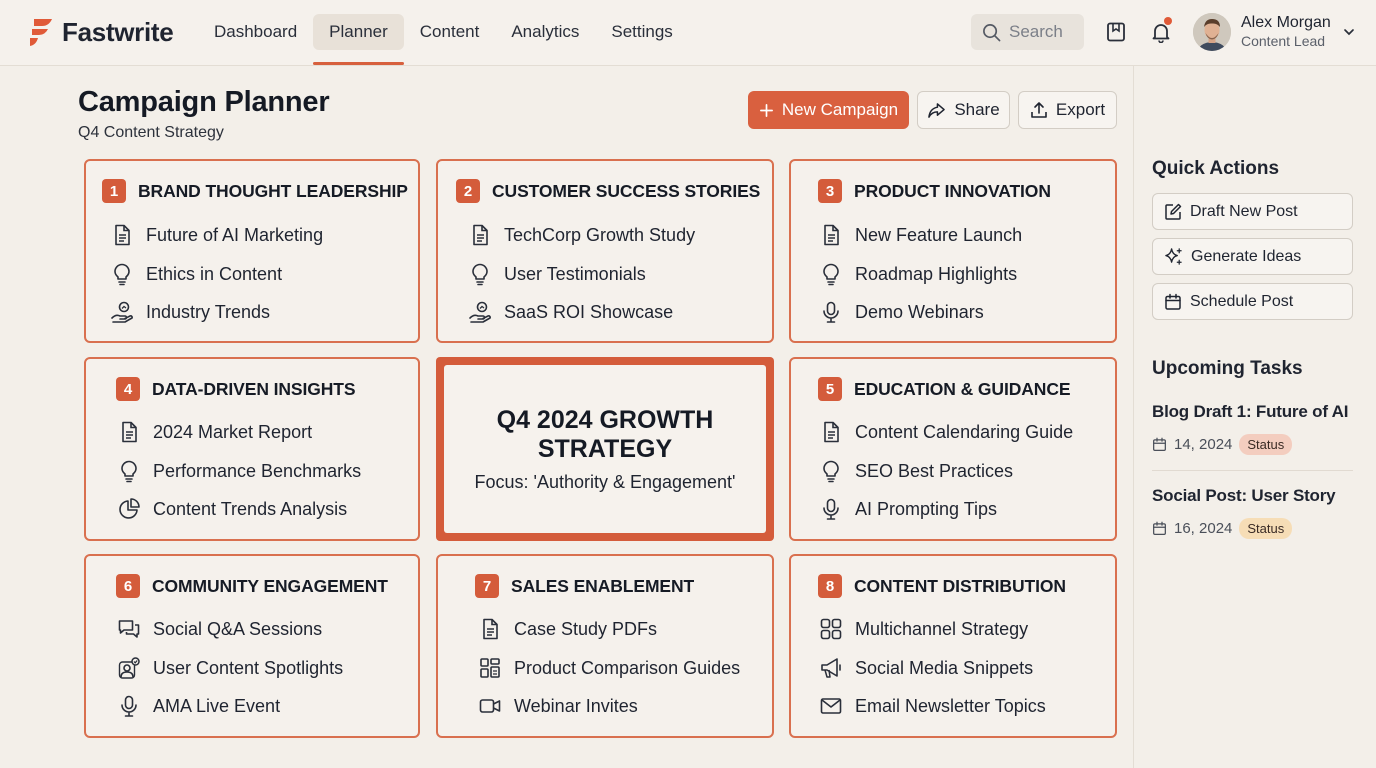  I want to click on user-menu: Alex Morgan Content Lead, so click(1274, 32).